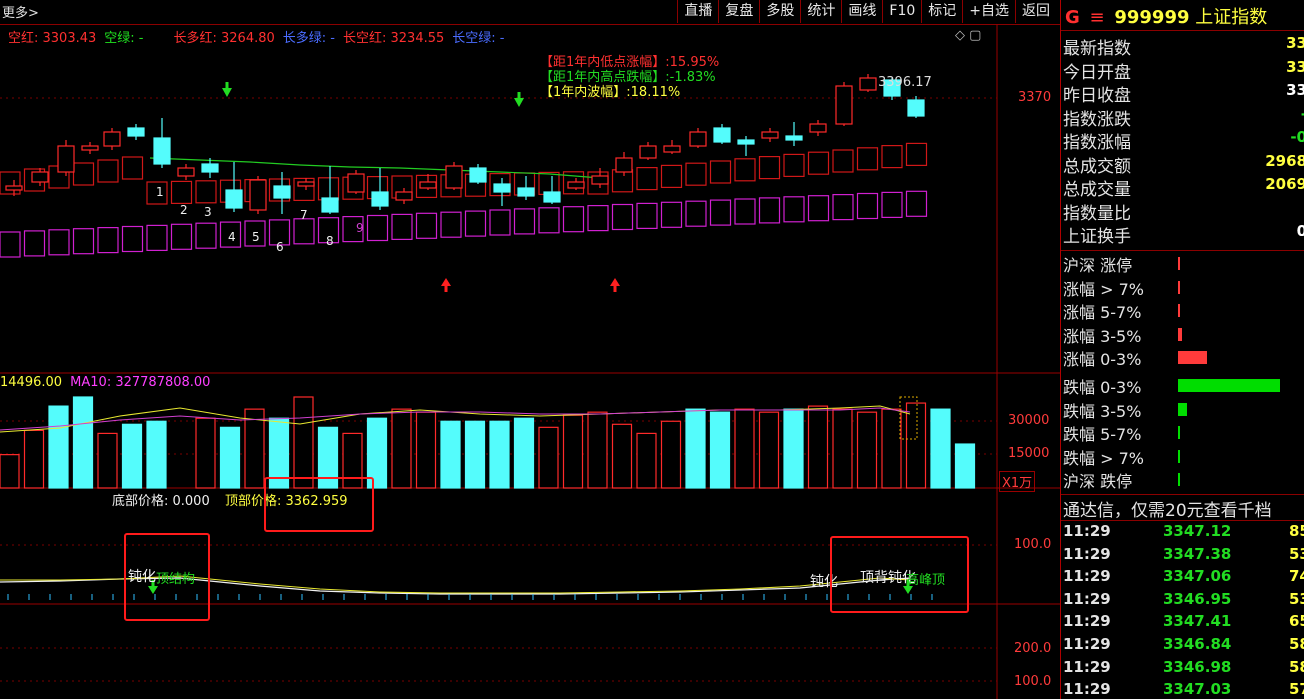  I want to click on price-high-label: 3396.17, so click(905, 82).